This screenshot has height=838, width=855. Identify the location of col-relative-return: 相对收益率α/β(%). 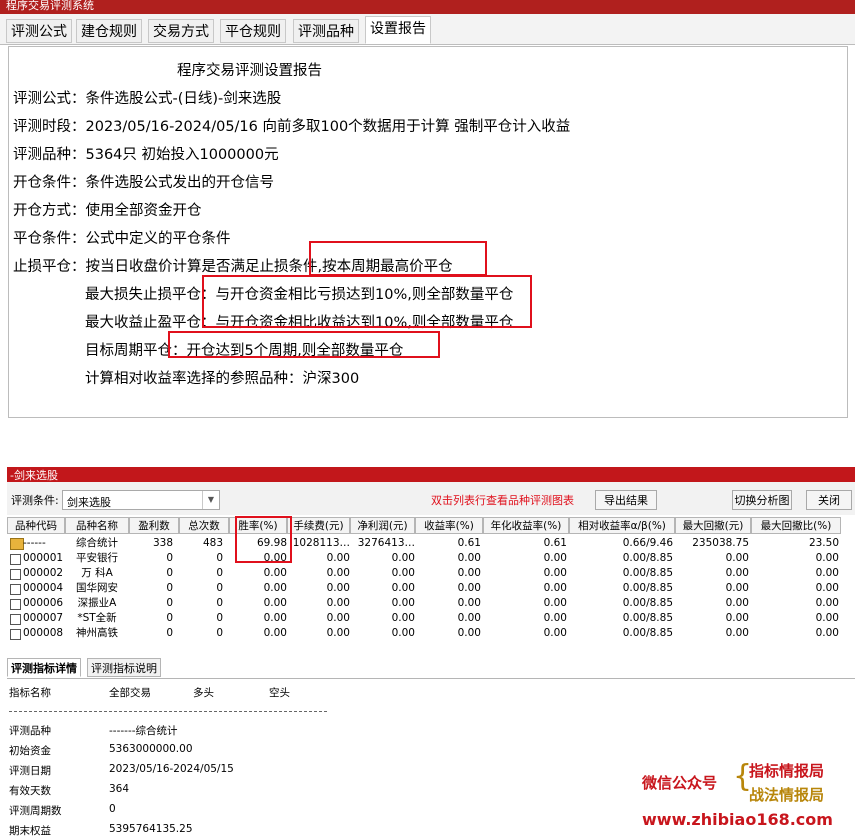
(622, 525).